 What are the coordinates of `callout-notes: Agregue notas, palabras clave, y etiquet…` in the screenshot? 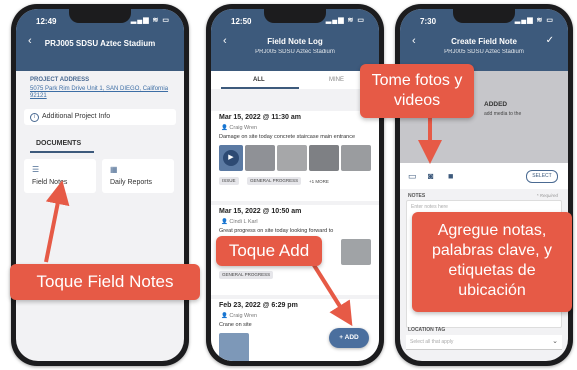 It's located at (492, 262).